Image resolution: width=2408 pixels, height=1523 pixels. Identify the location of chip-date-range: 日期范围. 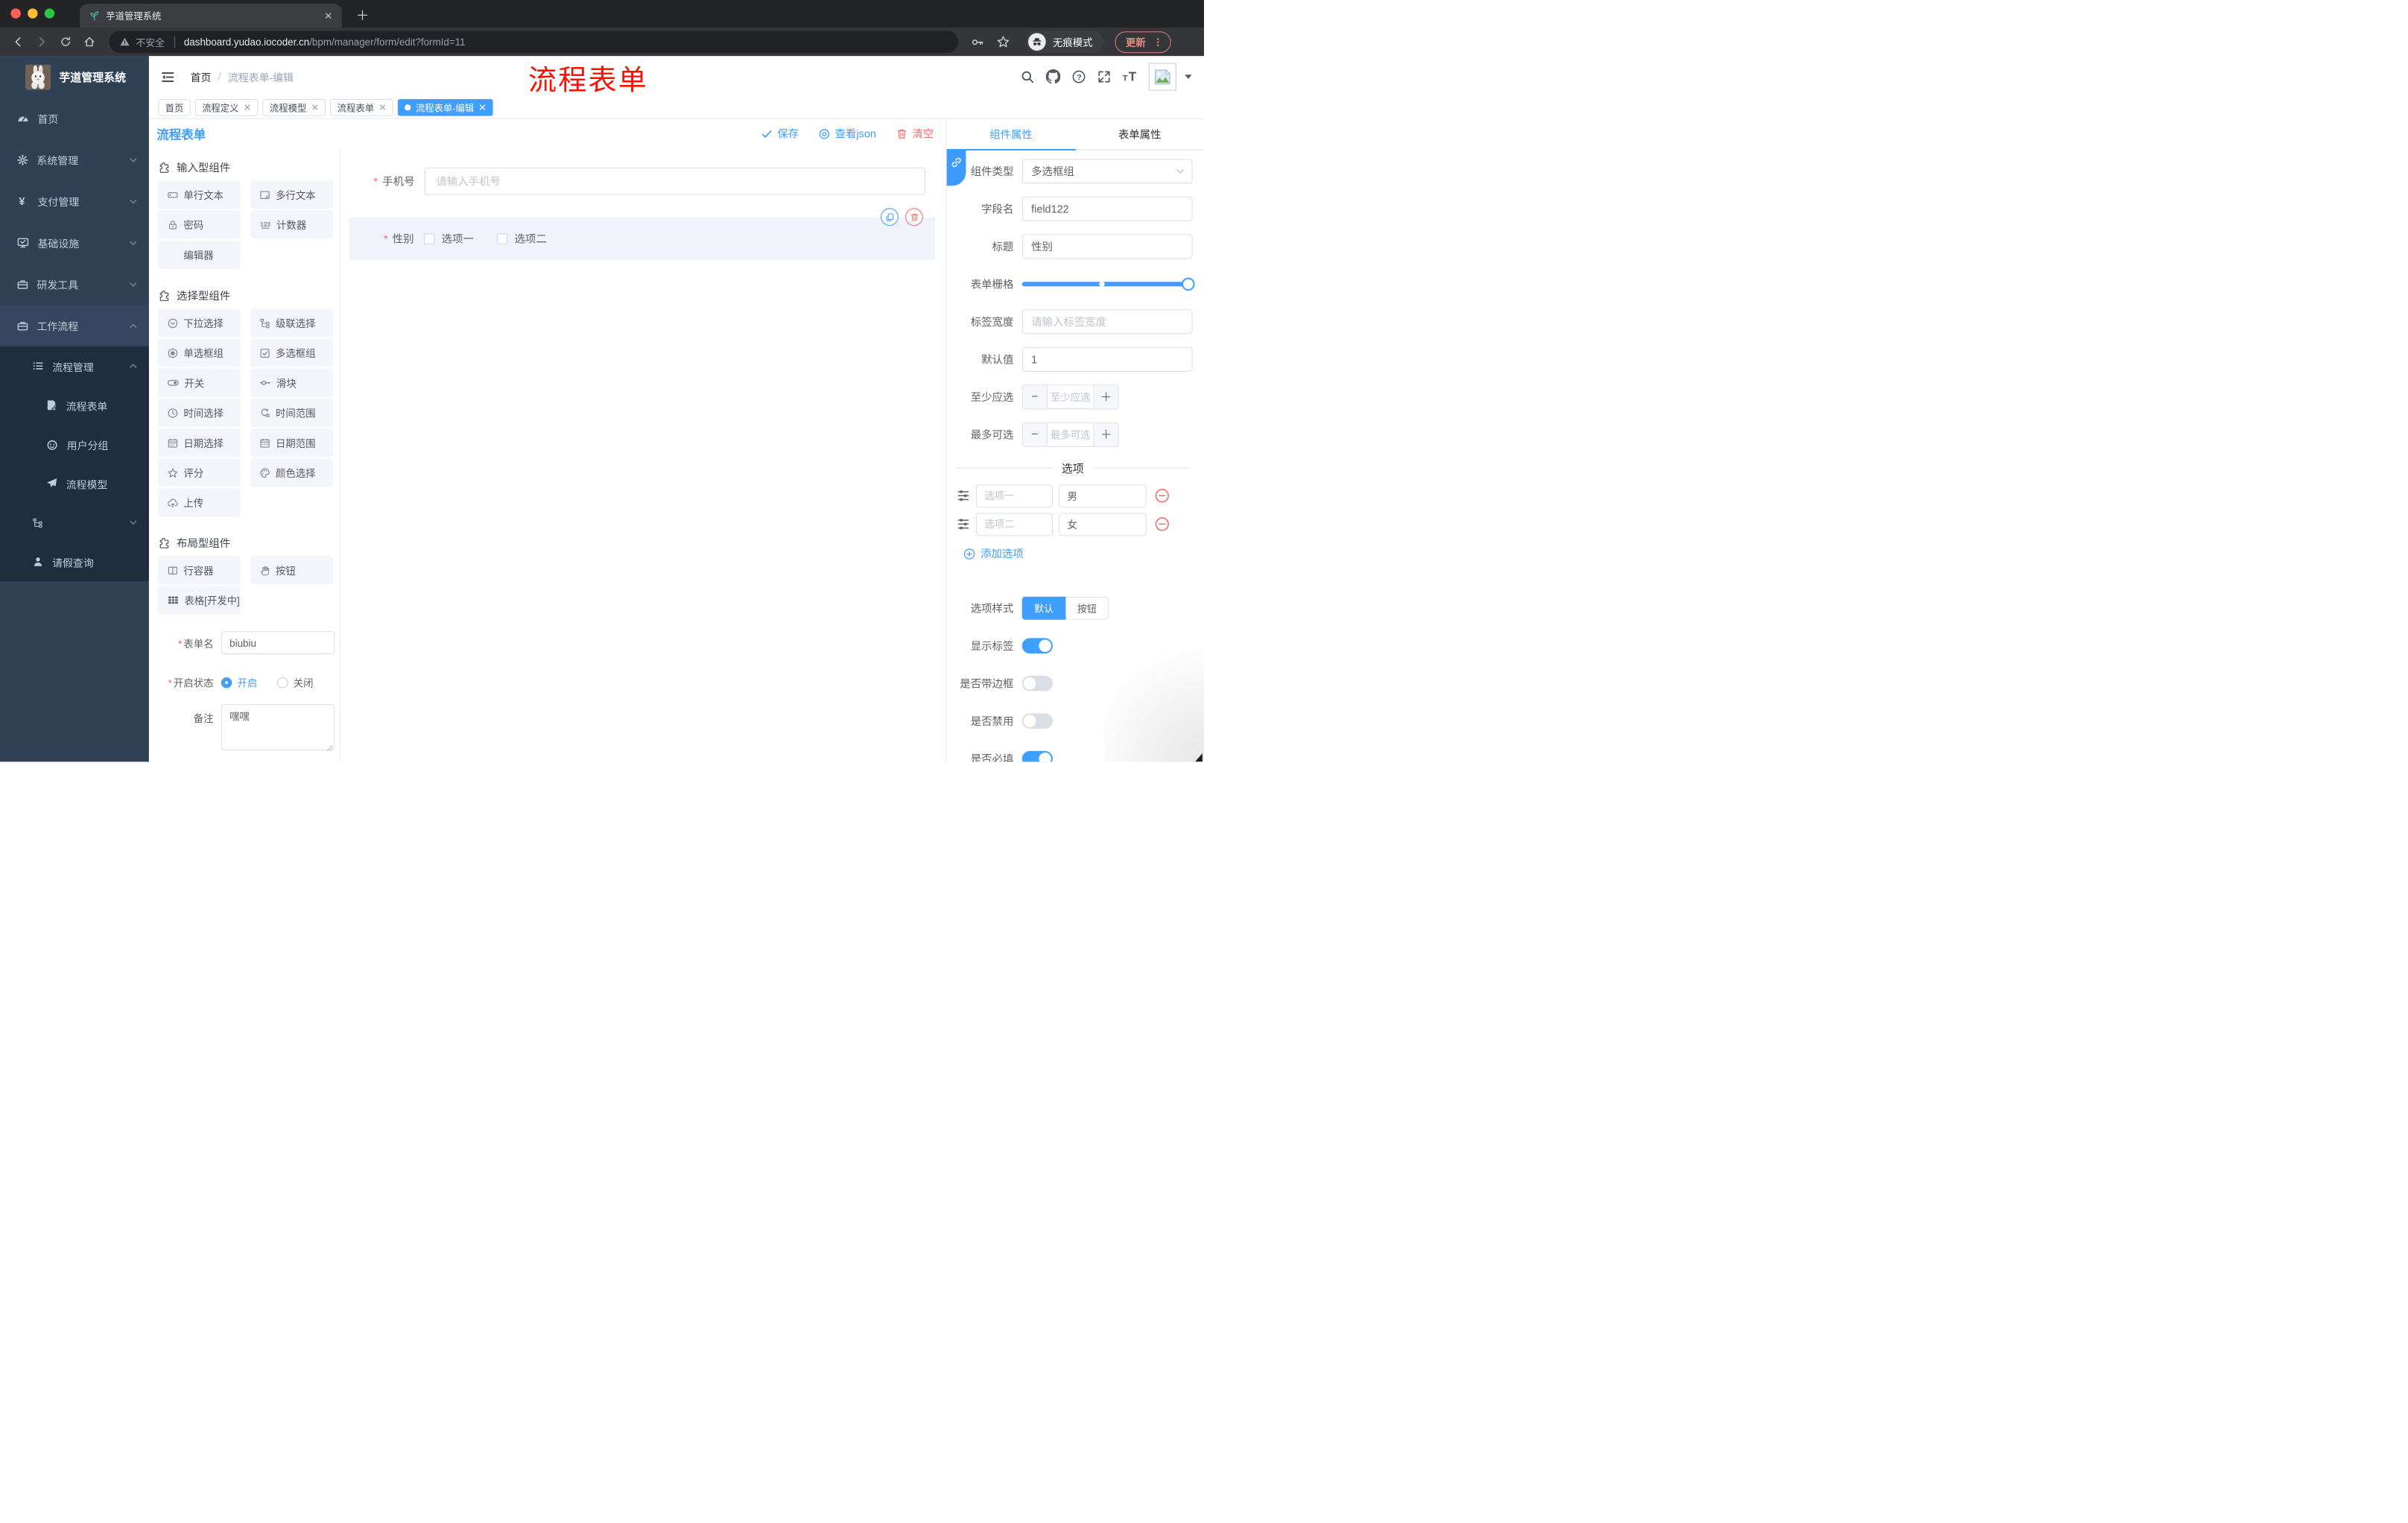
(292, 442).